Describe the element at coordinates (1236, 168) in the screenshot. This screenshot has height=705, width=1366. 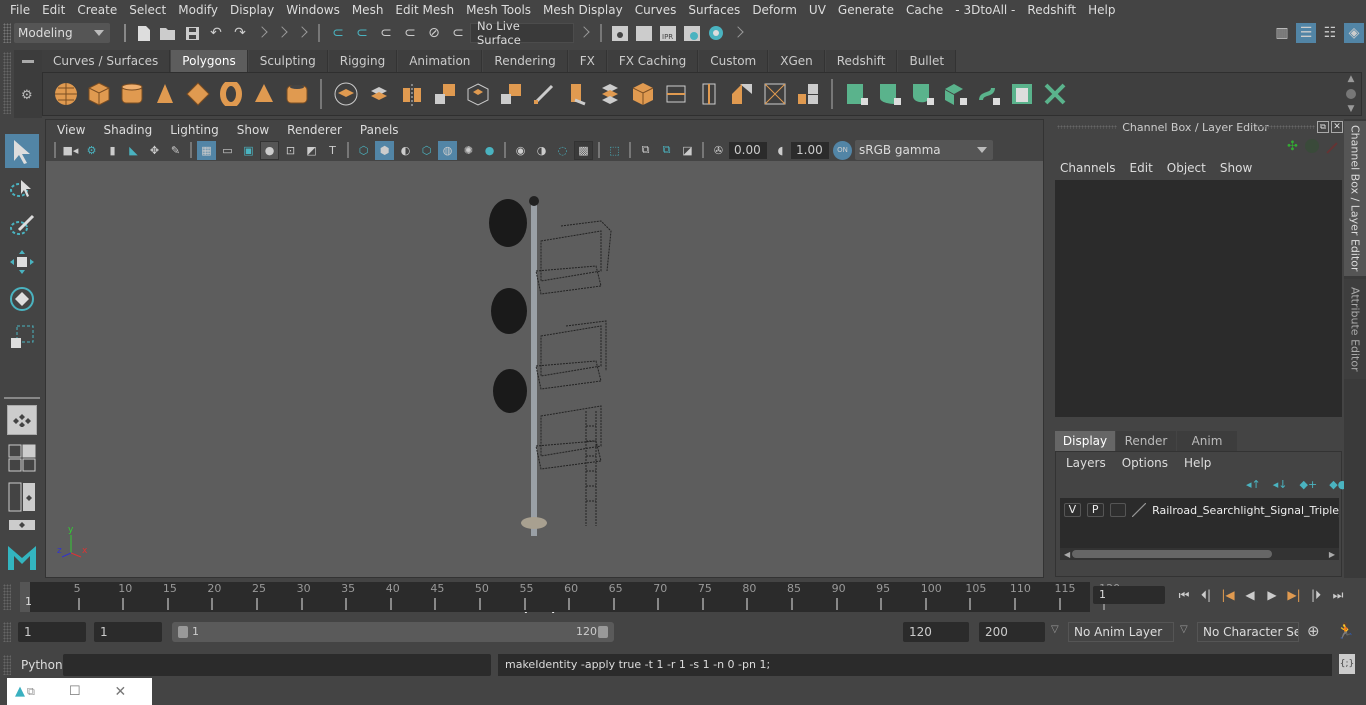
I see `channel-menu-show: Show` at that location.